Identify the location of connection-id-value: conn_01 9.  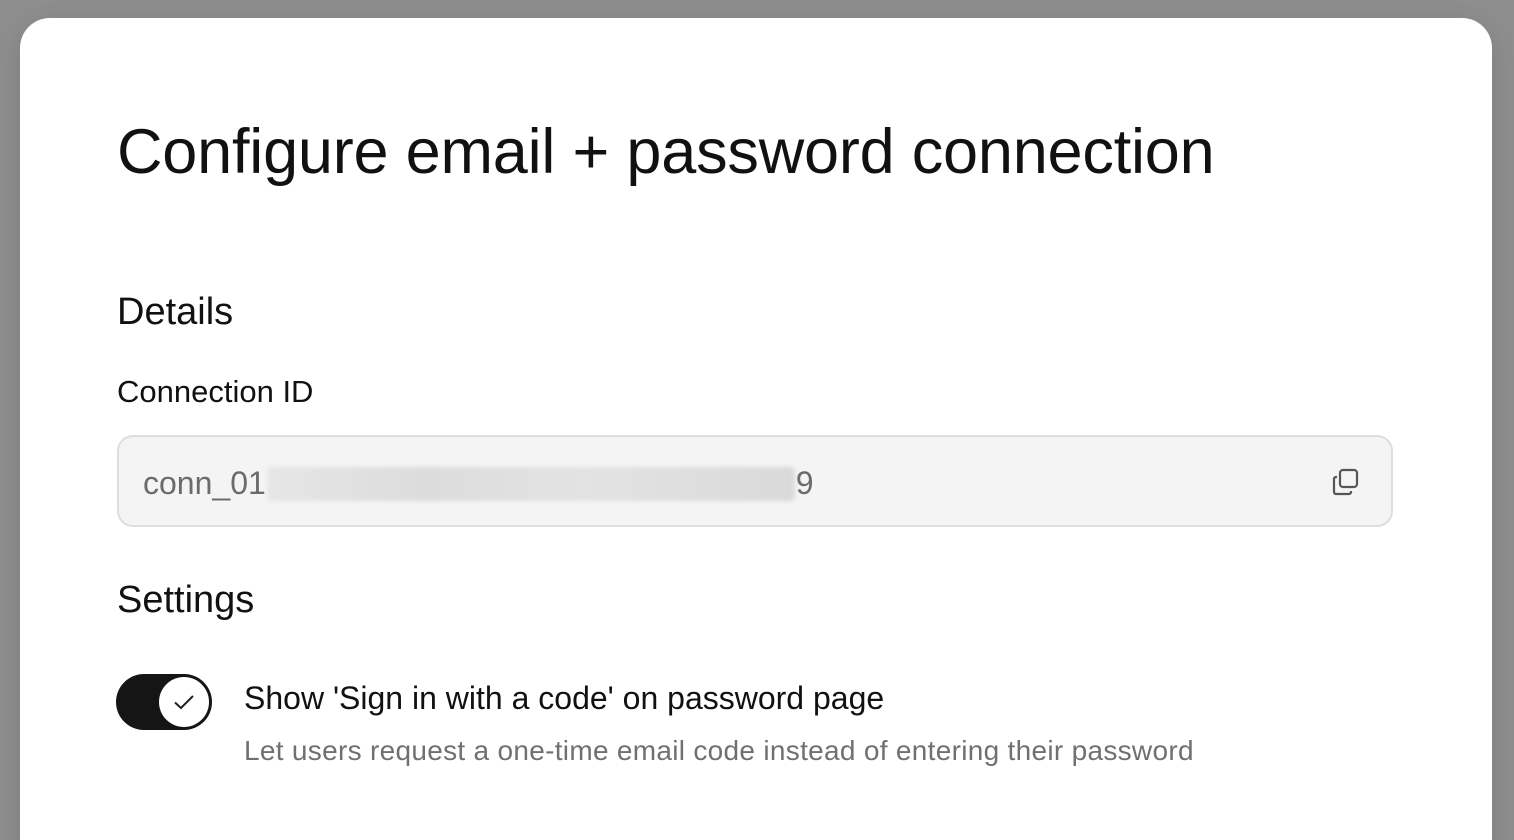
(478, 483).